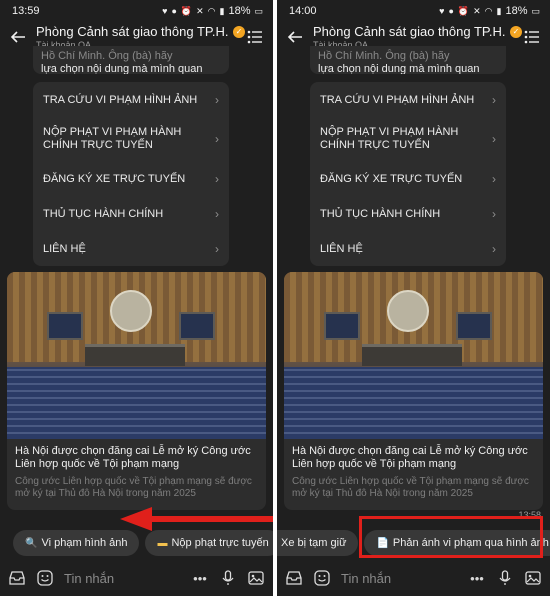 Image resolution: width=550 pixels, height=596 pixels. Describe the element at coordinates (413, 11) in the screenshot. I see `status-bar: 14:00 ♥ ● ⏰ ✕ ◠ ▮ 18% ▭` at that location.